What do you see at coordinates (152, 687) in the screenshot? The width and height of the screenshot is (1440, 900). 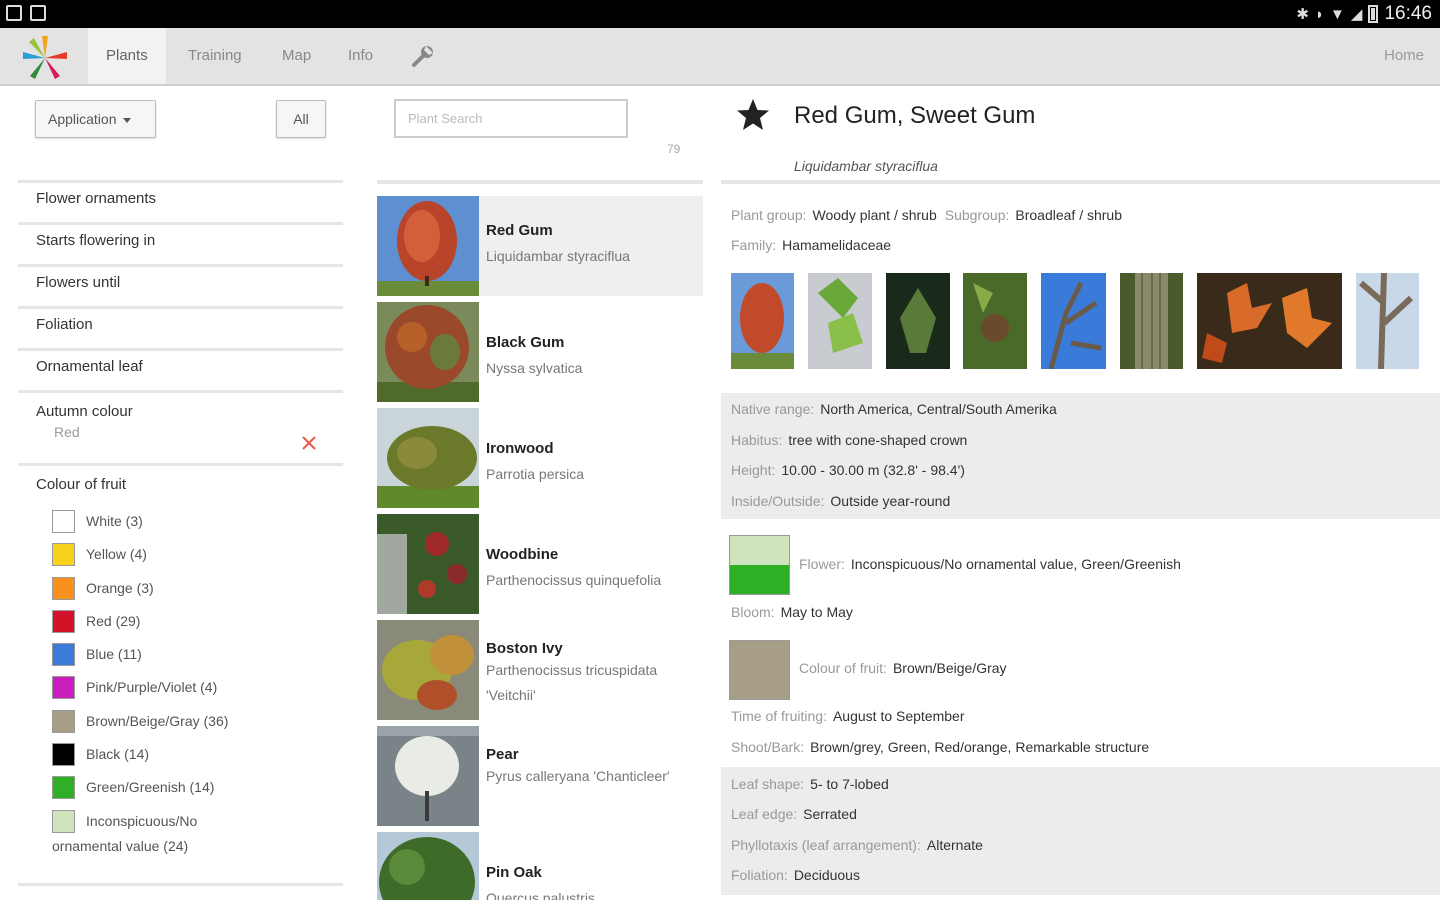 I see `colour-option-label: Pink/Purple/Violet (4)` at bounding box center [152, 687].